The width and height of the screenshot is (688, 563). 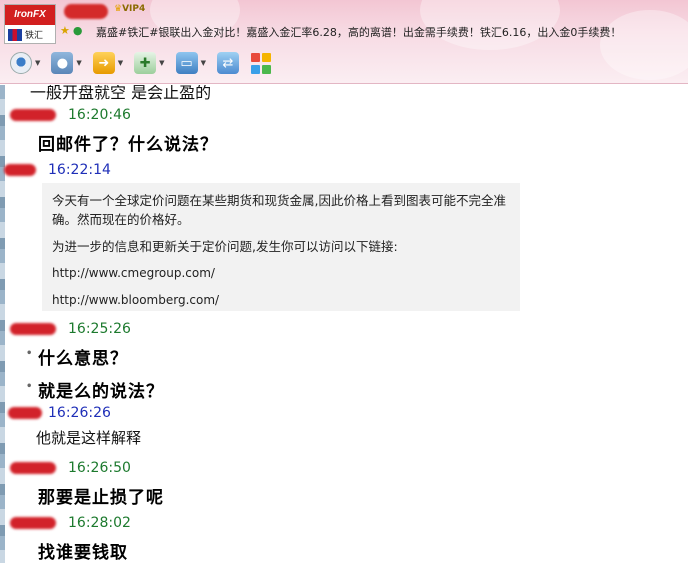 I want to click on message-header: 16:28:02, so click(x=347, y=523).